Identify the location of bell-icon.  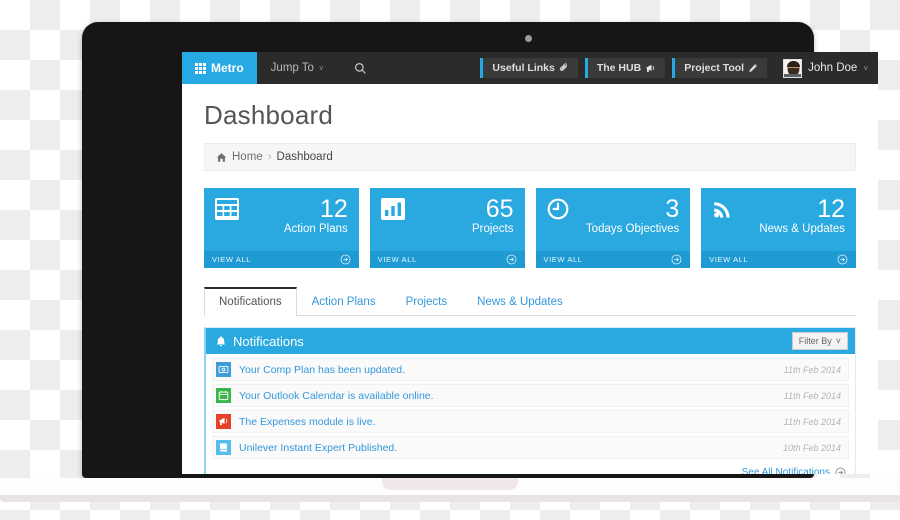
(221, 340).